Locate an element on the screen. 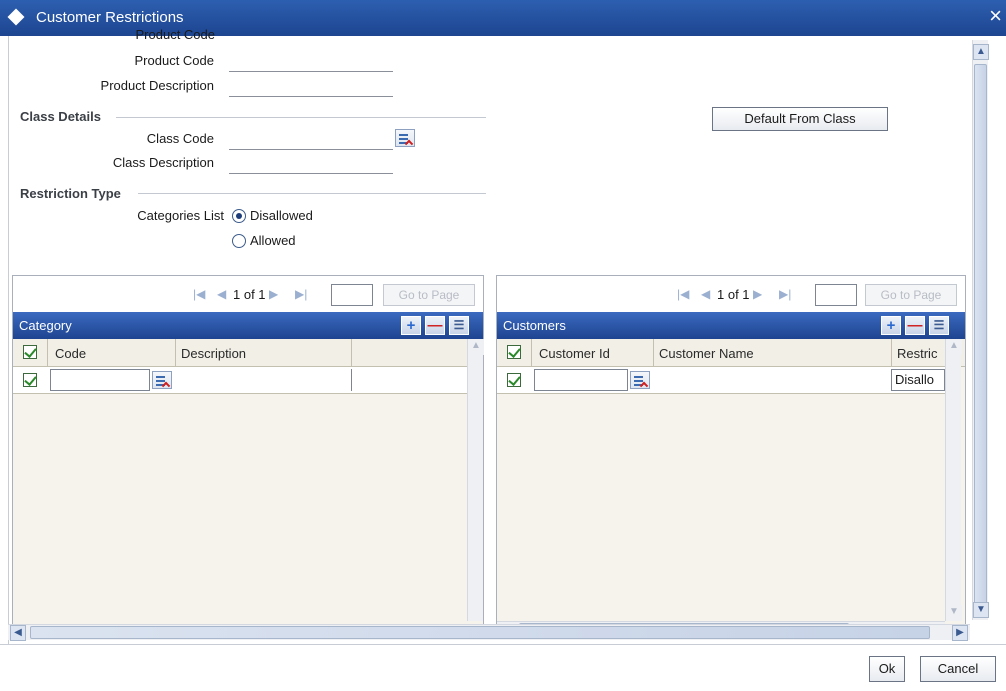 Image resolution: width=1006 pixels, height=691 pixels. allowed-radio is located at coordinates (239, 241).